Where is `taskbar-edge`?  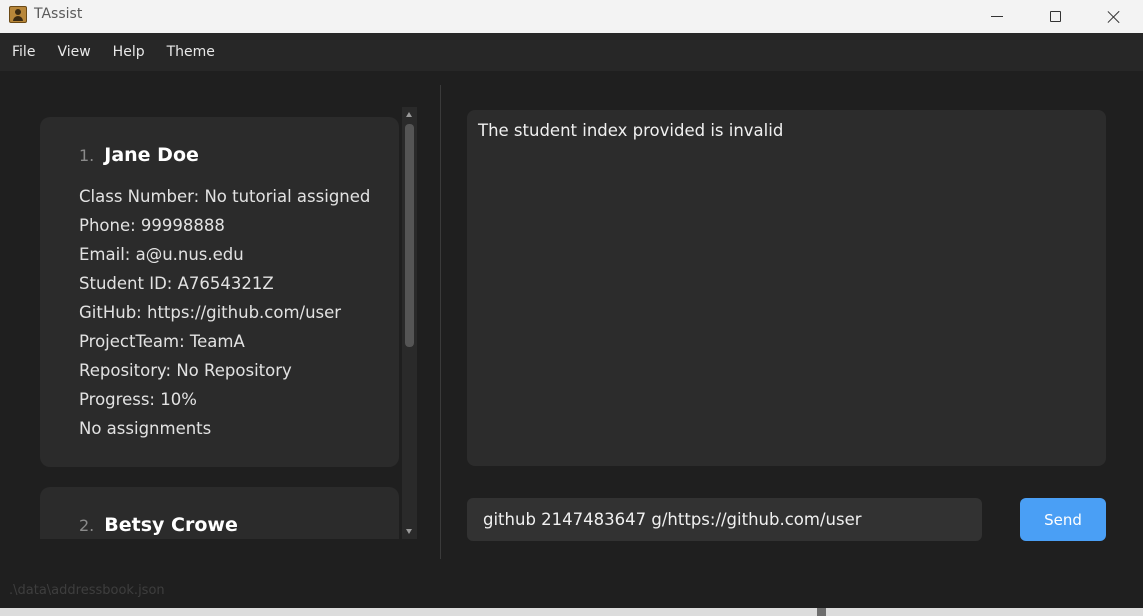 taskbar-edge is located at coordinates (571, 612).